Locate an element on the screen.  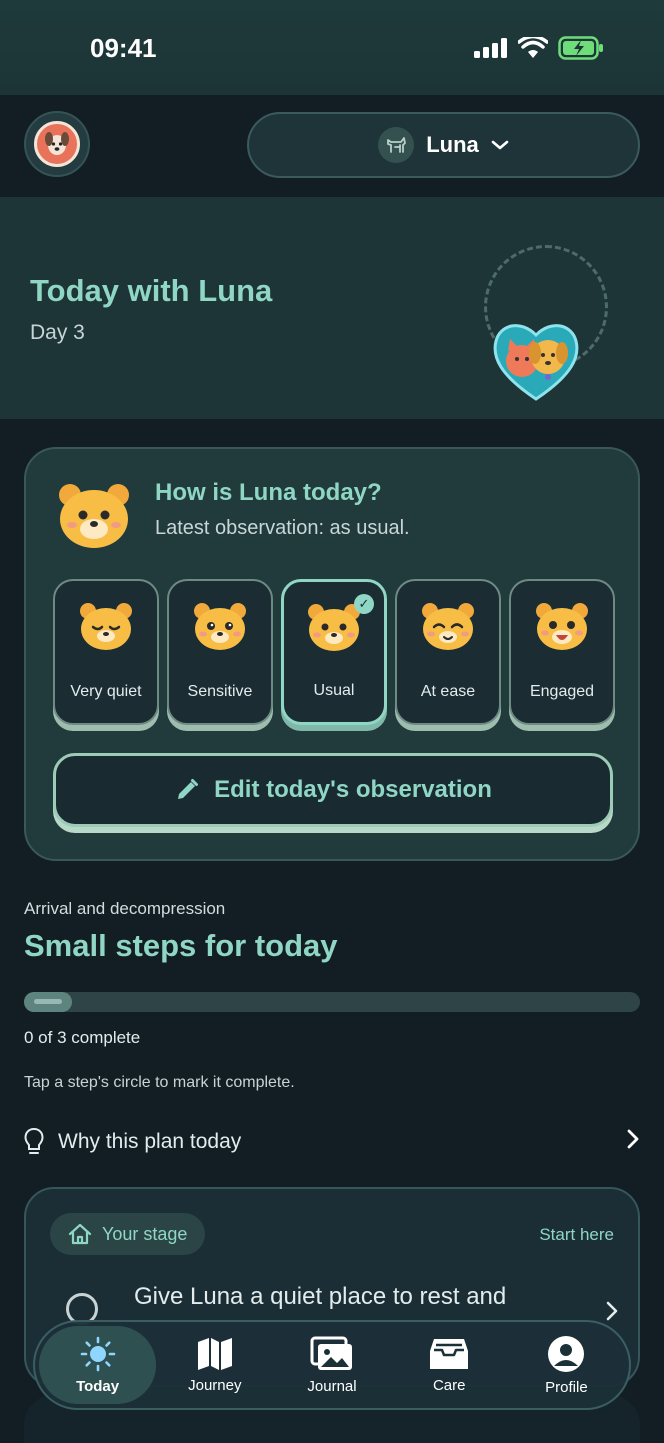
dog-icon is located at coordinates (396, 145).